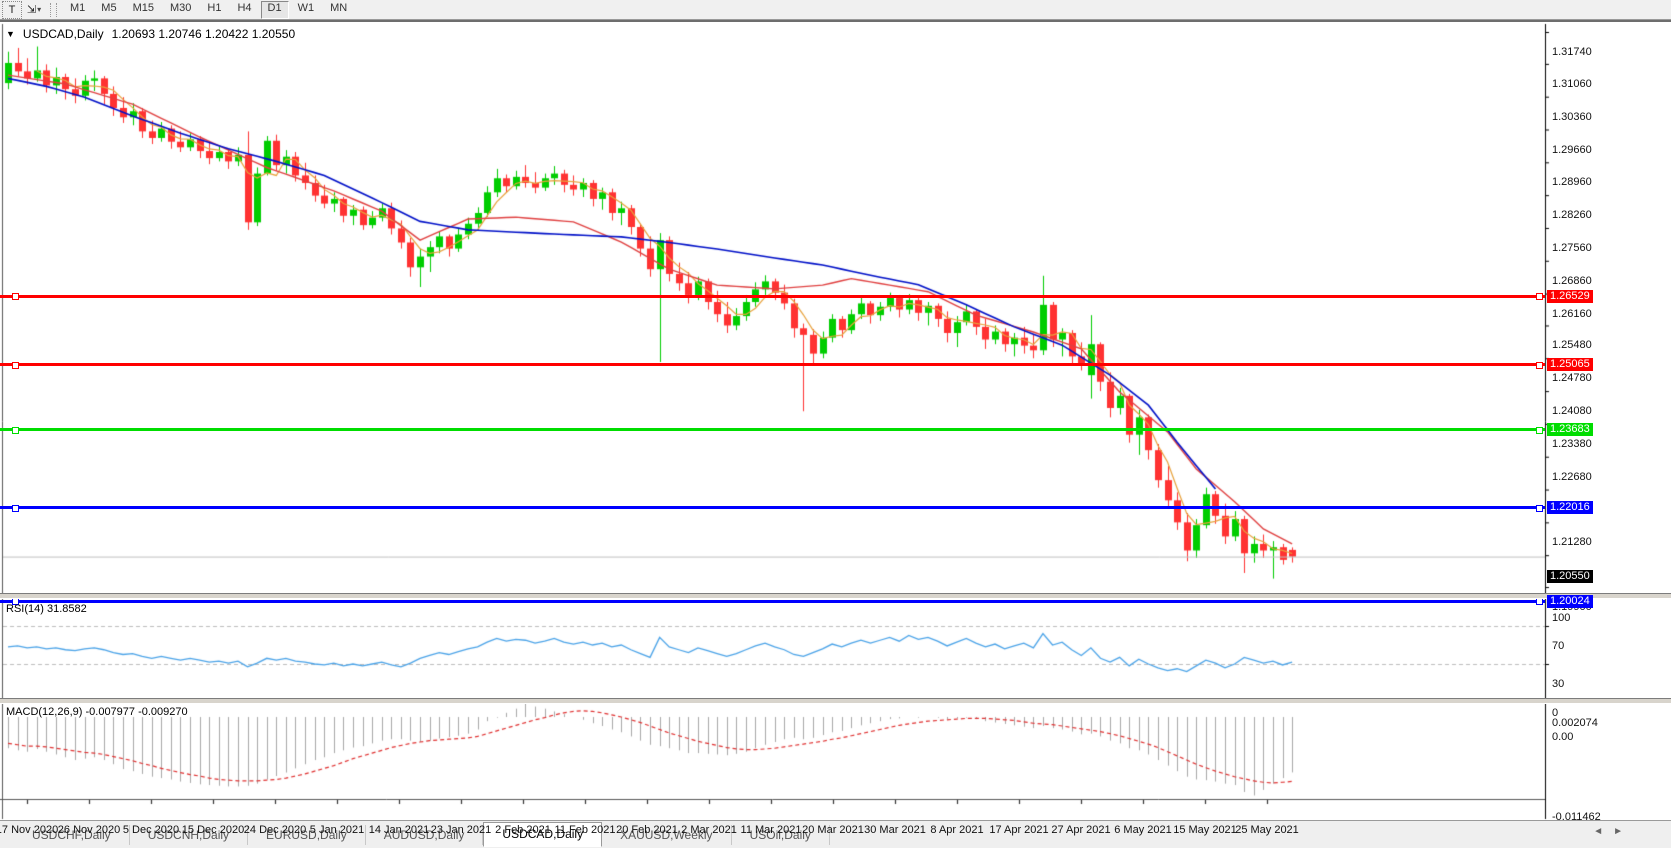 Image resolution: width=1671 pixels, height=848 pixels. Describe the element at coordinates (1561, 617) in the screenshot. I see `rsi-axis-100: 100` at that location.